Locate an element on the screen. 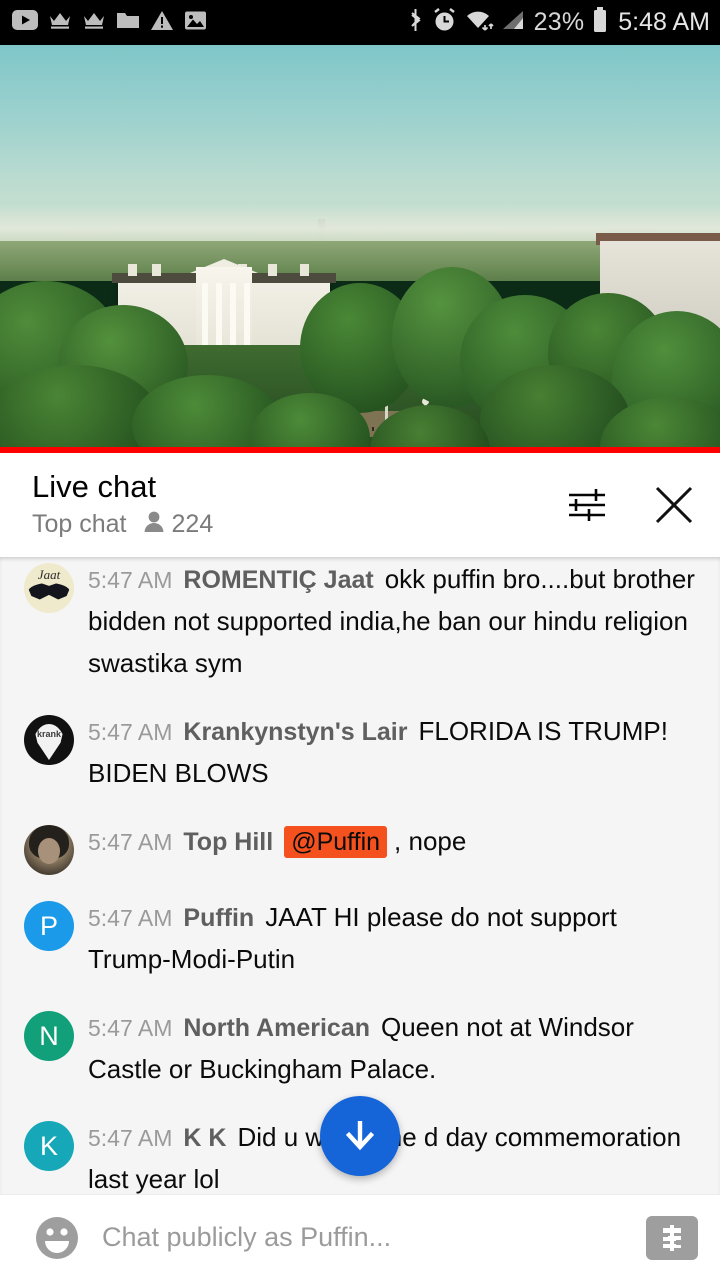  avatar-initial: P is located at coordinates (48, 925).